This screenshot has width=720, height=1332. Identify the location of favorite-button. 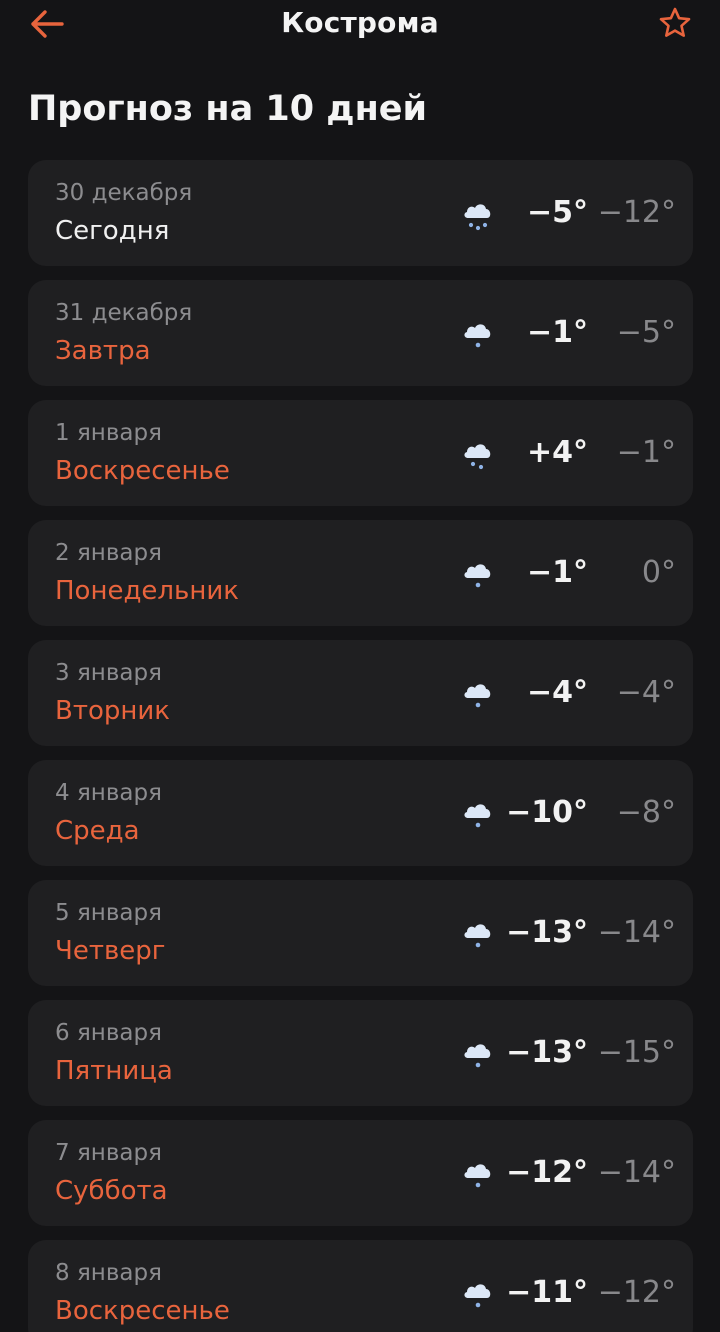
(675, 23).